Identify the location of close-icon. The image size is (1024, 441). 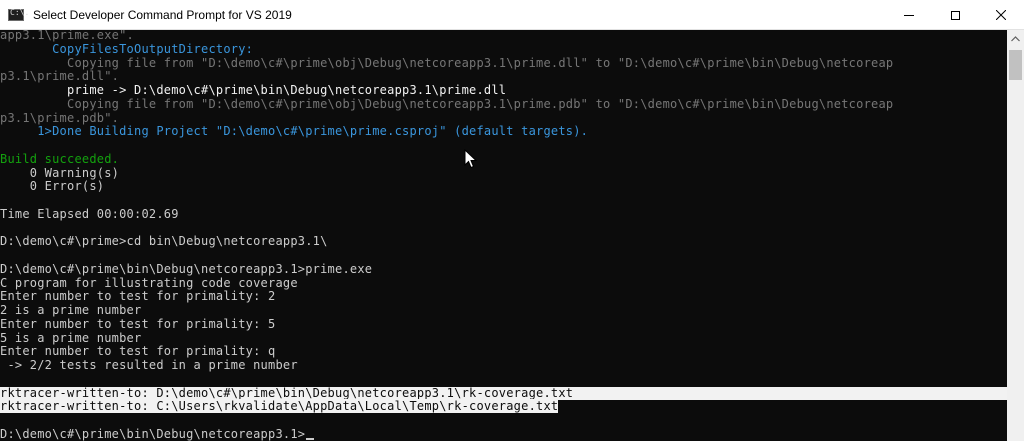
(1001, 15).